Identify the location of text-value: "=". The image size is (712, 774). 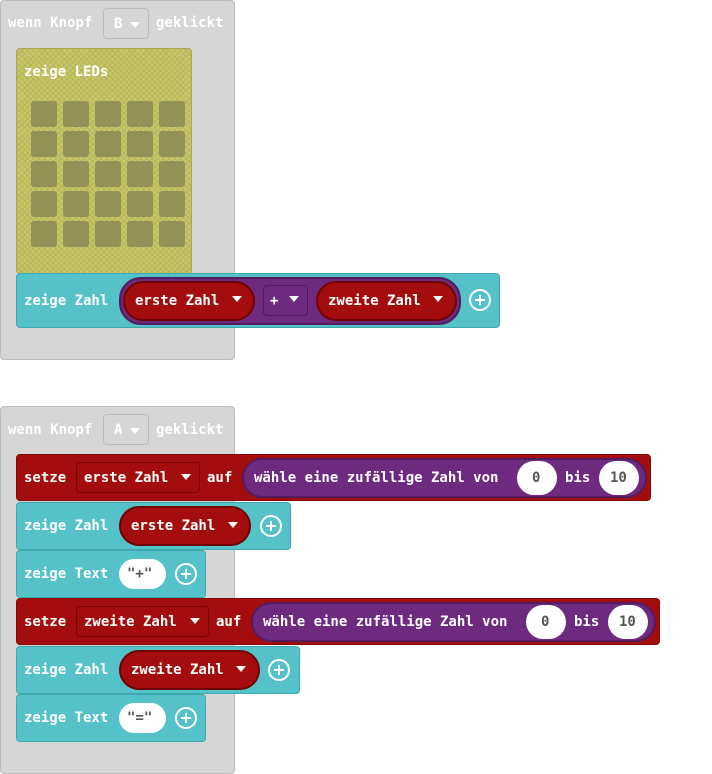
(140, 718).